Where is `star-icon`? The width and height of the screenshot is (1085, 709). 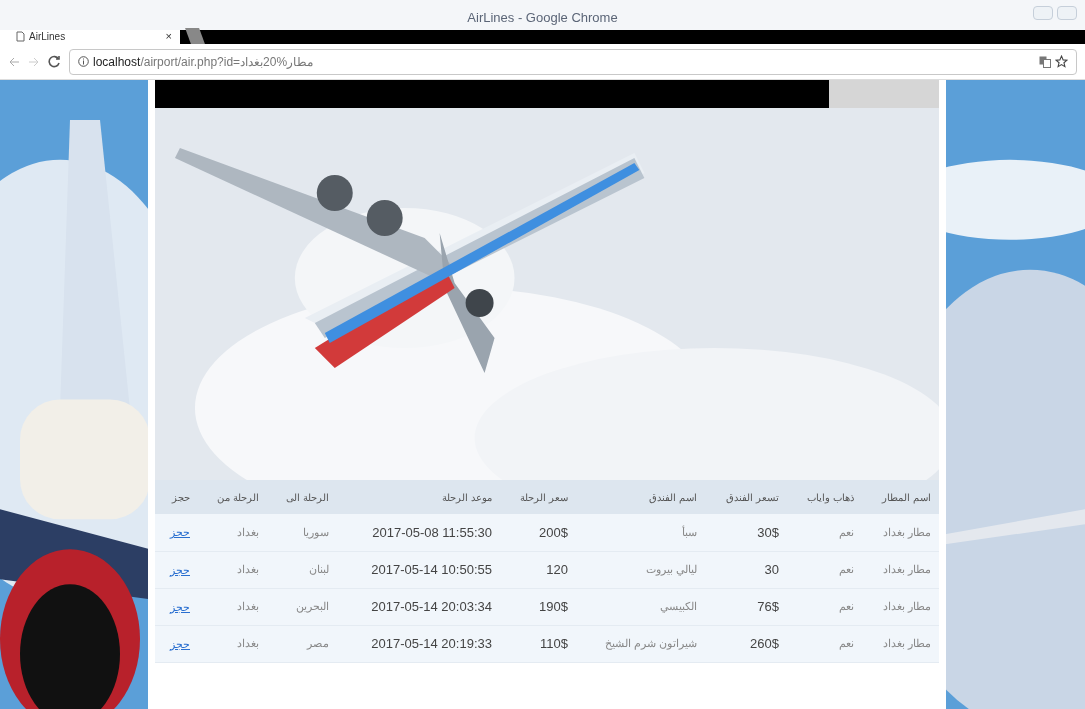 star-icon is located at coordinates (1061, 61).